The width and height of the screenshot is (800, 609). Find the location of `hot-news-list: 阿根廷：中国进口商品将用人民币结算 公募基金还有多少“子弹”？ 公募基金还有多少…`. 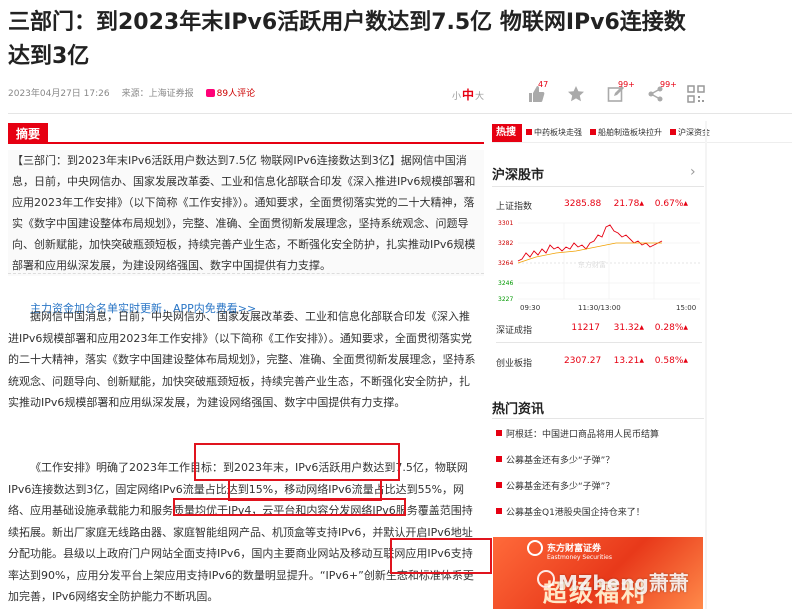

hot-news-list: 阿根廷：中国进口商品将用人民币结算 公募基金还有多少“子弹”？ 公募基金还有多少… is located at coordinates (598, 474).